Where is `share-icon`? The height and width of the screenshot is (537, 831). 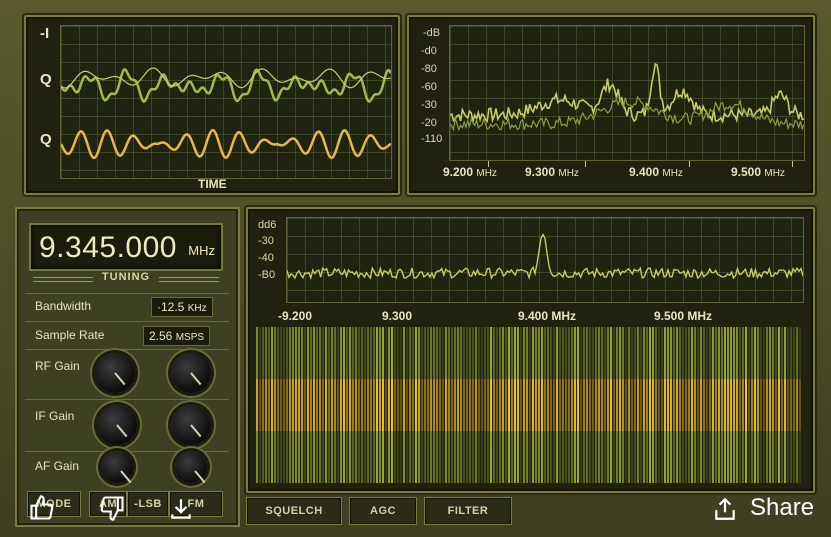
share-icon is located at coordinates (725, 509).